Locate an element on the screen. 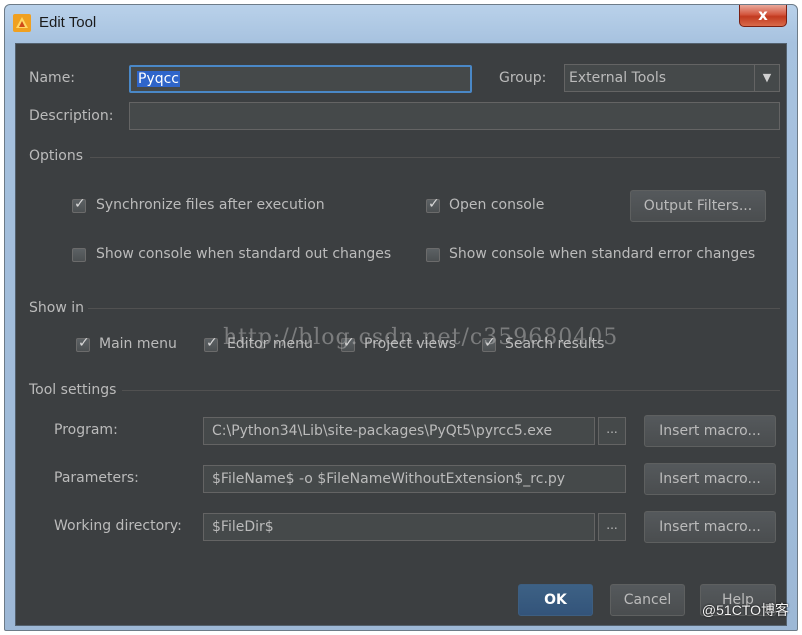 This screenshot has height=635, width=802. editor-menu-label: Editor menu is located at coordinates (270, 344).